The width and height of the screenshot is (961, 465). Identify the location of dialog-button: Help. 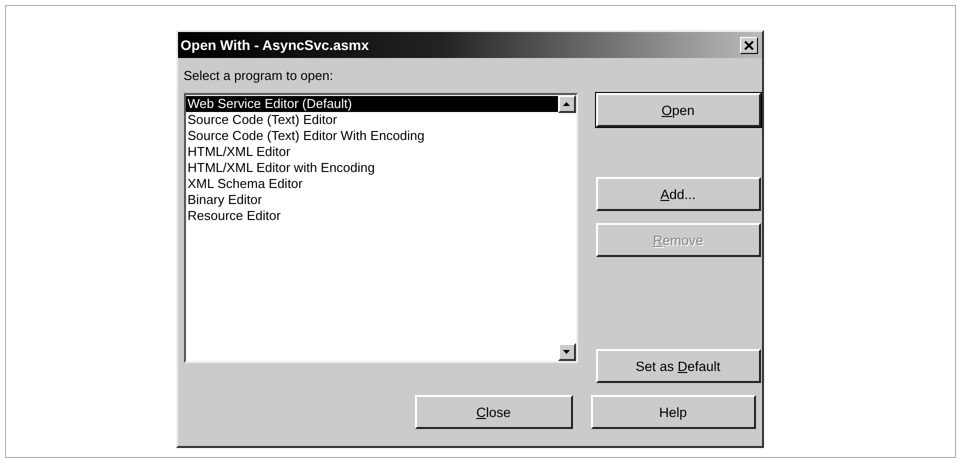
(673, 412).